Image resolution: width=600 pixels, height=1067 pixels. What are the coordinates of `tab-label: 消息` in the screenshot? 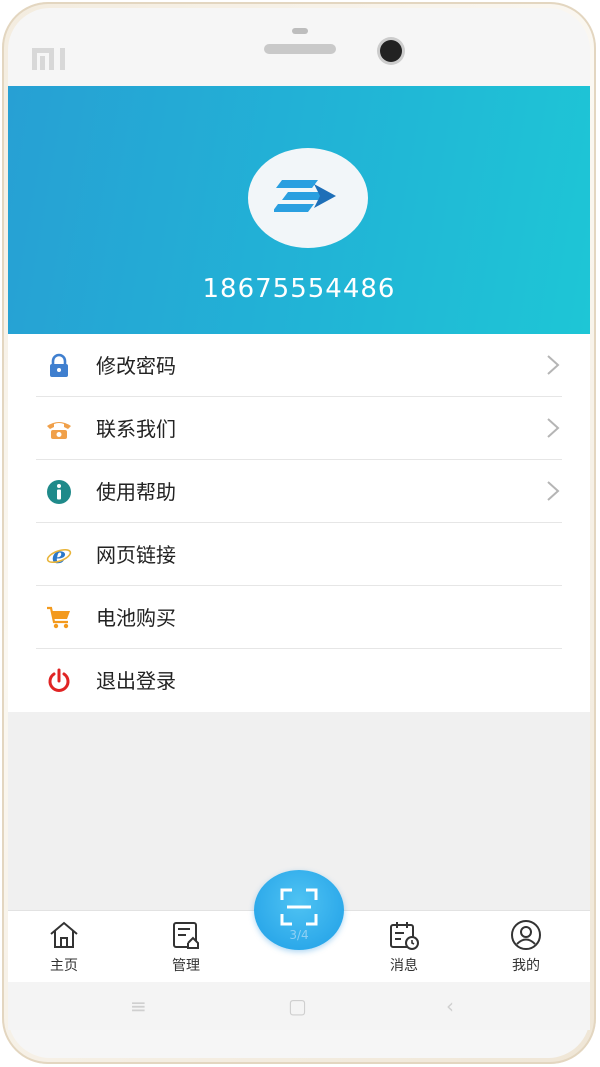 It's located at (404, 966).